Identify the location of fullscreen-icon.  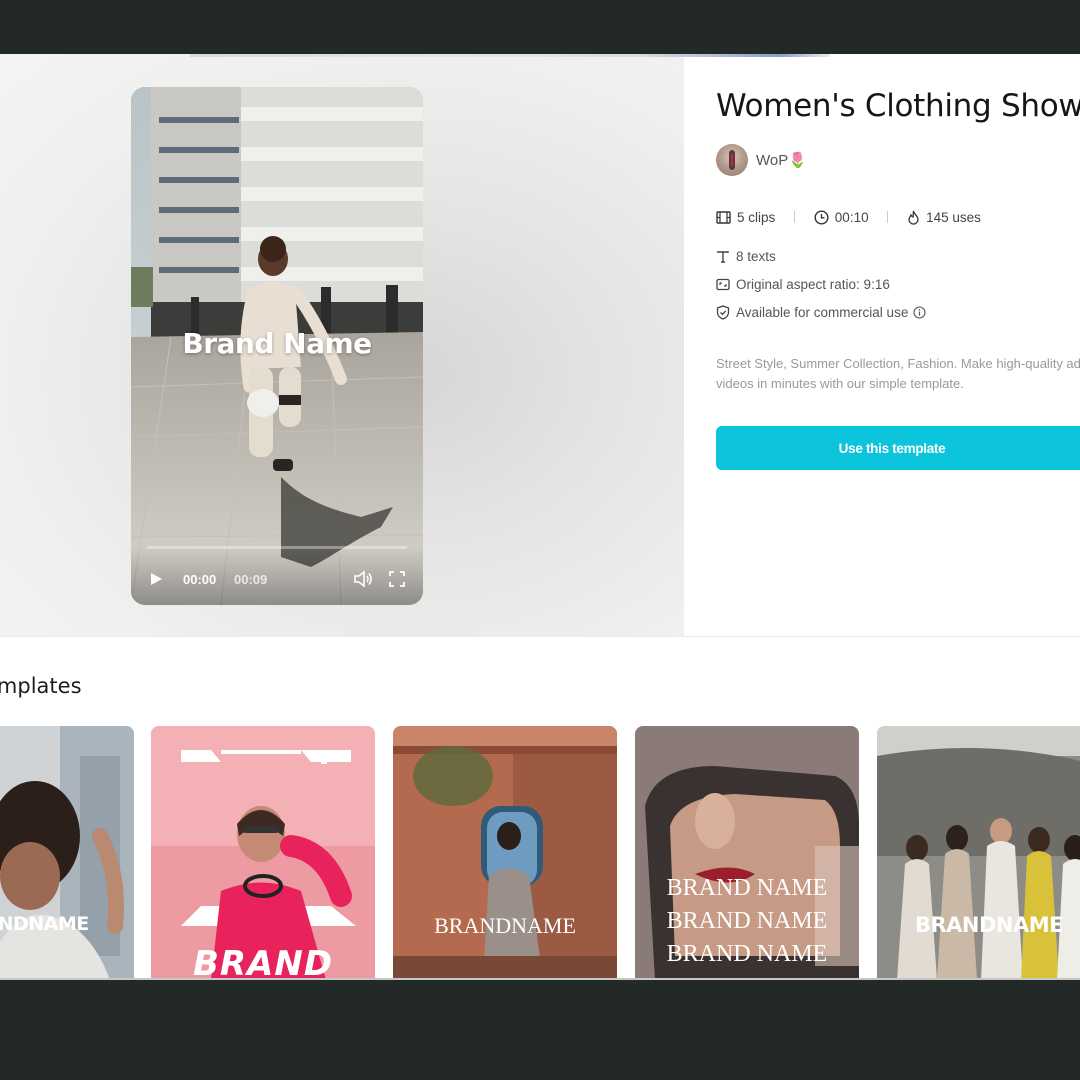
(397, 579).